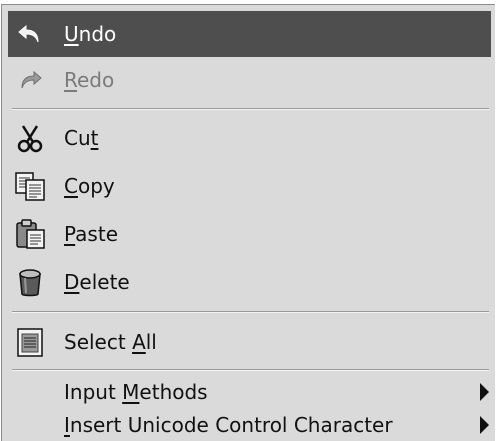 The image size is (496, 441). I want to click on menu-item-undo: Undo, so click(249, 34).